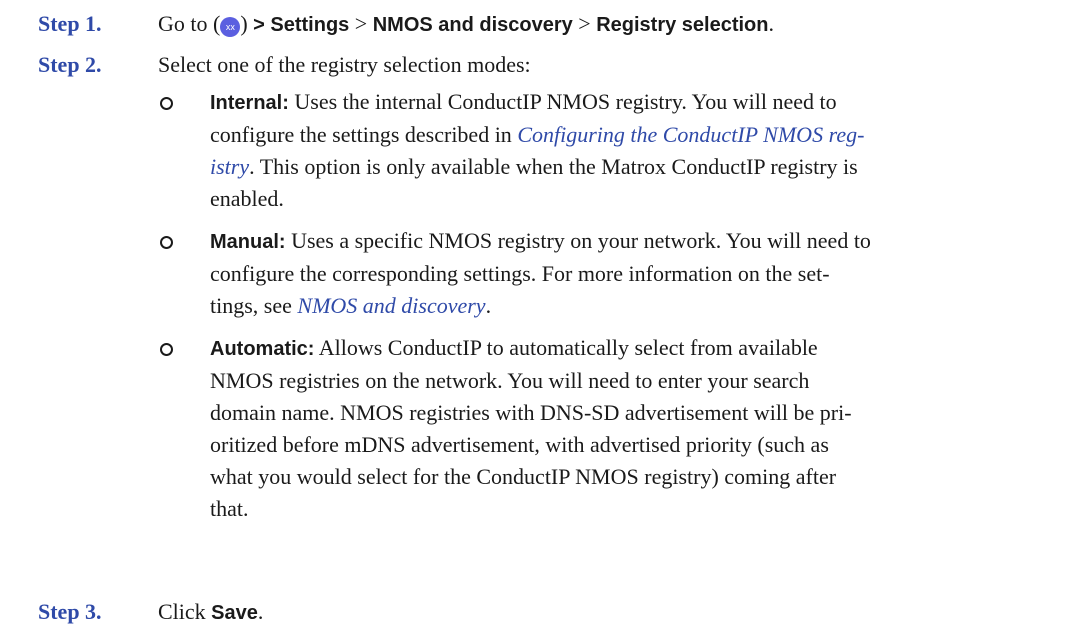 The height and width of the screenshot is (638, 1075). Describe the element at coordinates (301, 25) in the screenshot. I see `settings-path: > Settings` at that location.